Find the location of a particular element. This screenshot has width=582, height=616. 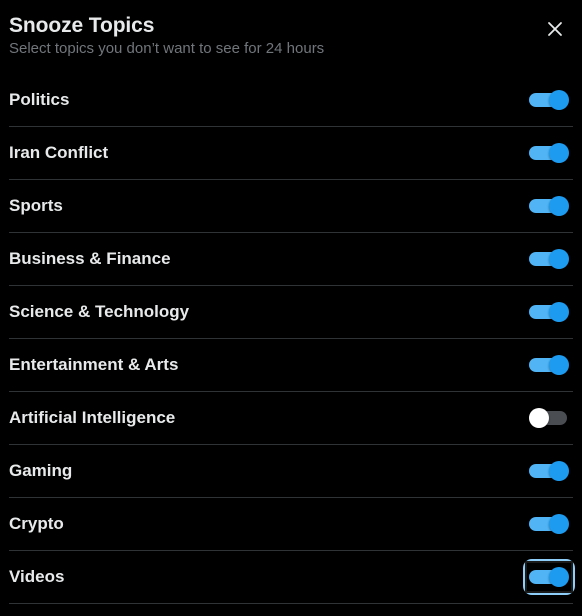

topic-row-artificial-intelligence: Artificial Intelligence is located at coordinates (291, 418).